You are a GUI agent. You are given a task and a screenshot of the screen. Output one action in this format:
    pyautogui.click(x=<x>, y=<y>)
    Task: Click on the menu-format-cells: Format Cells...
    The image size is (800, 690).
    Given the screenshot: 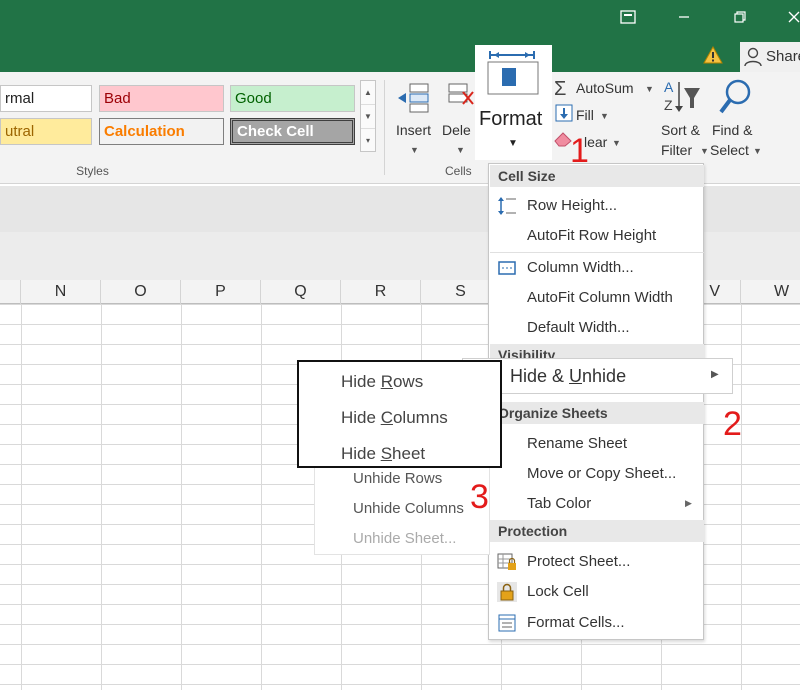 What is the action you would take?
    pyautogui.click(x=596, y=622)
    